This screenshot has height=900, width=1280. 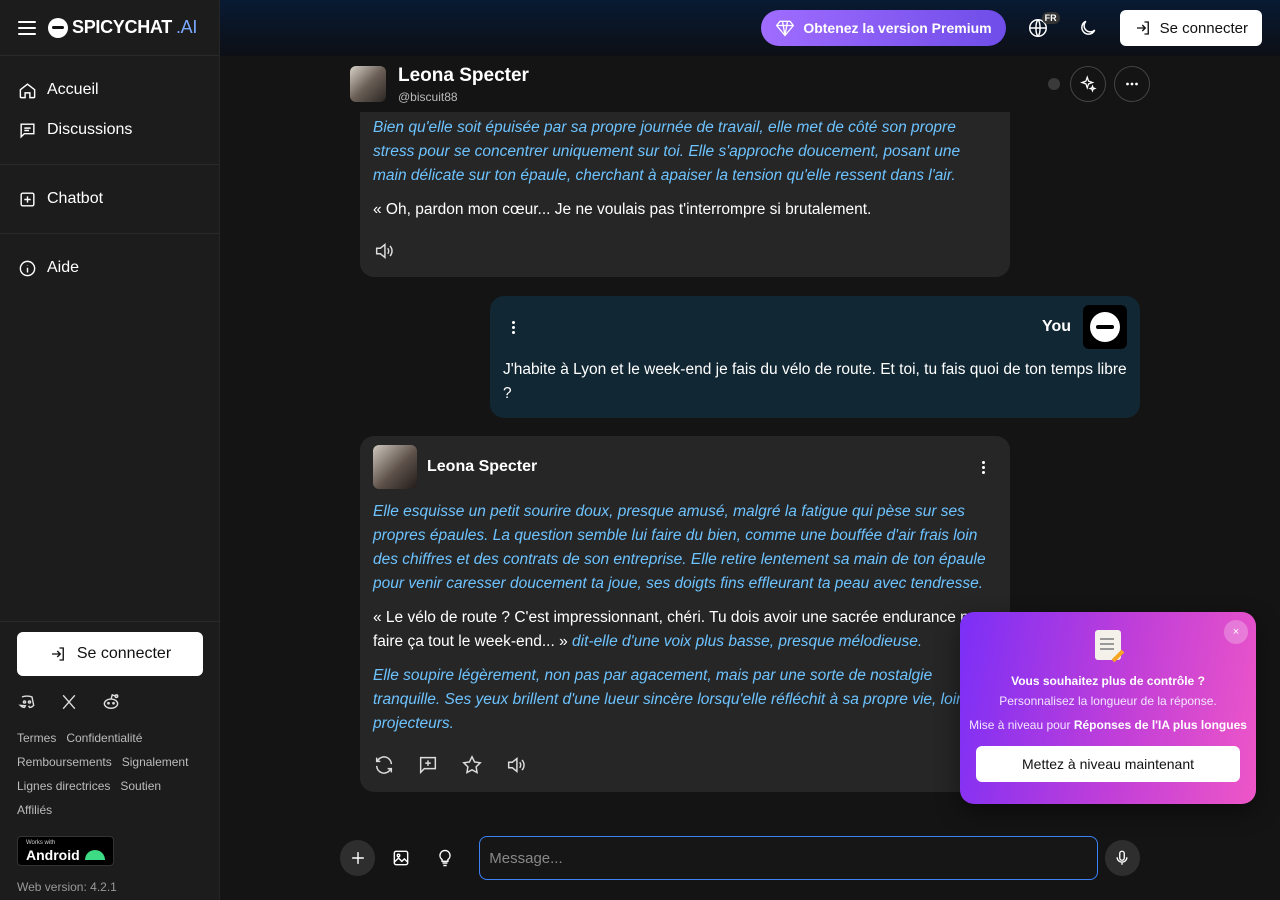 I want to click on link-soutien: Soutien, so click(x=140, y=786).